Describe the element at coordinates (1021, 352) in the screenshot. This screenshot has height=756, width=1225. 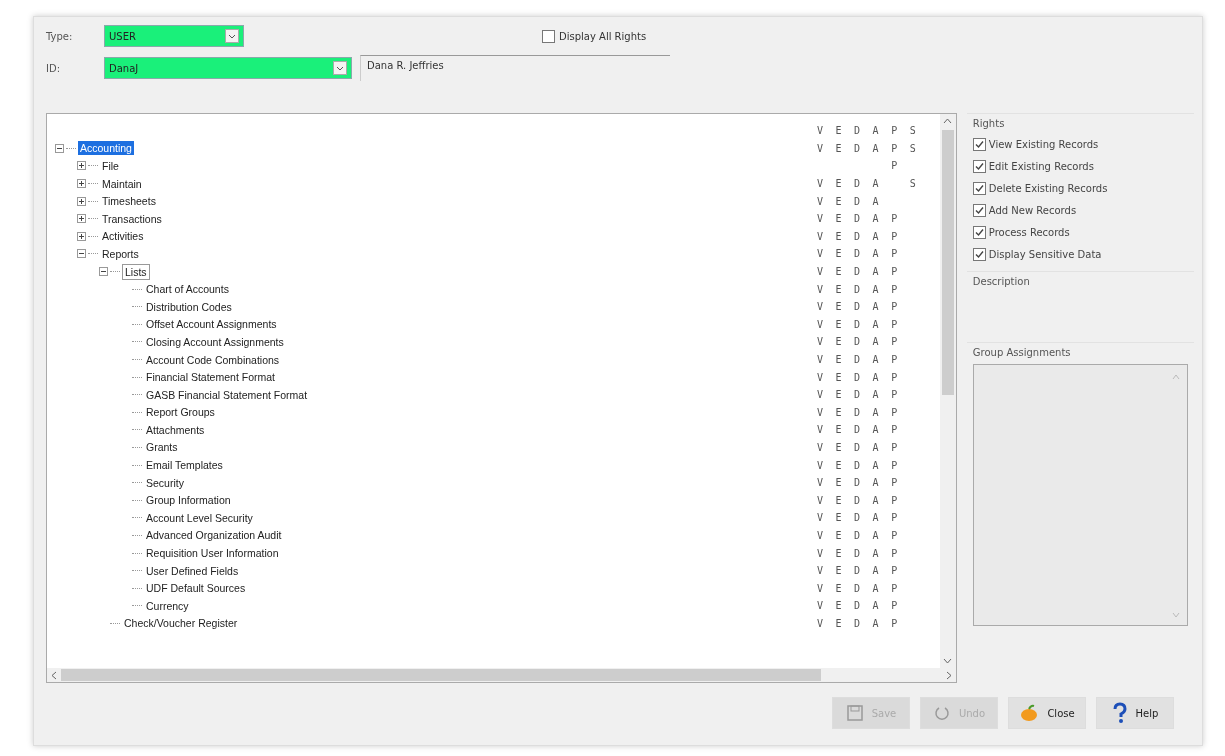
I see `group-assignments-heading: Group Assignments` at that location.